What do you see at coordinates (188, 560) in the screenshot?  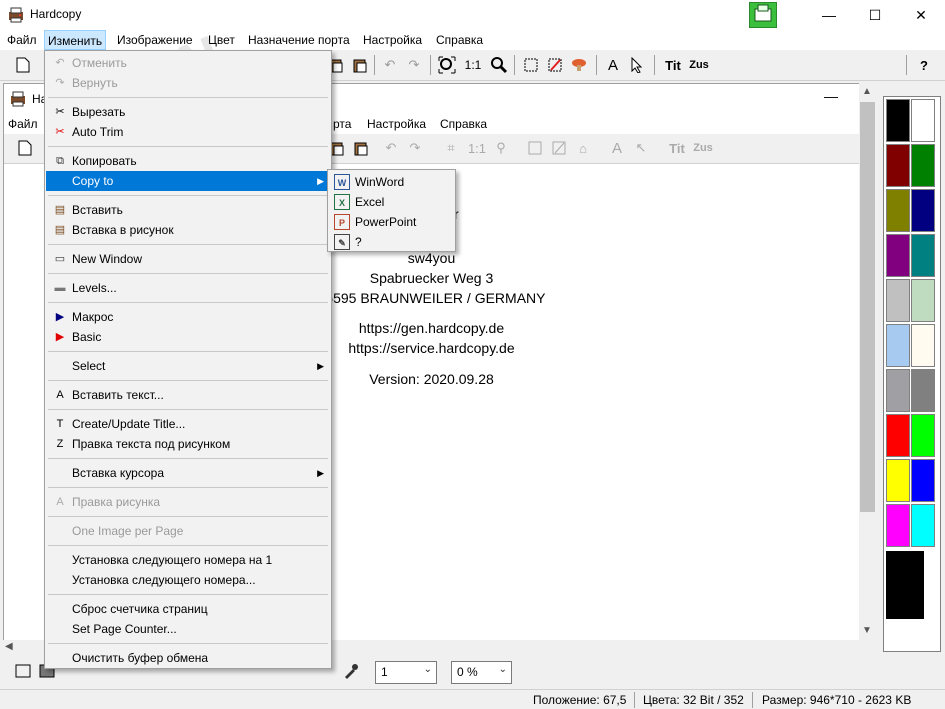 I see `edit-menu-item: Установка следующего номера на 1` at bounding box center [188, 560].